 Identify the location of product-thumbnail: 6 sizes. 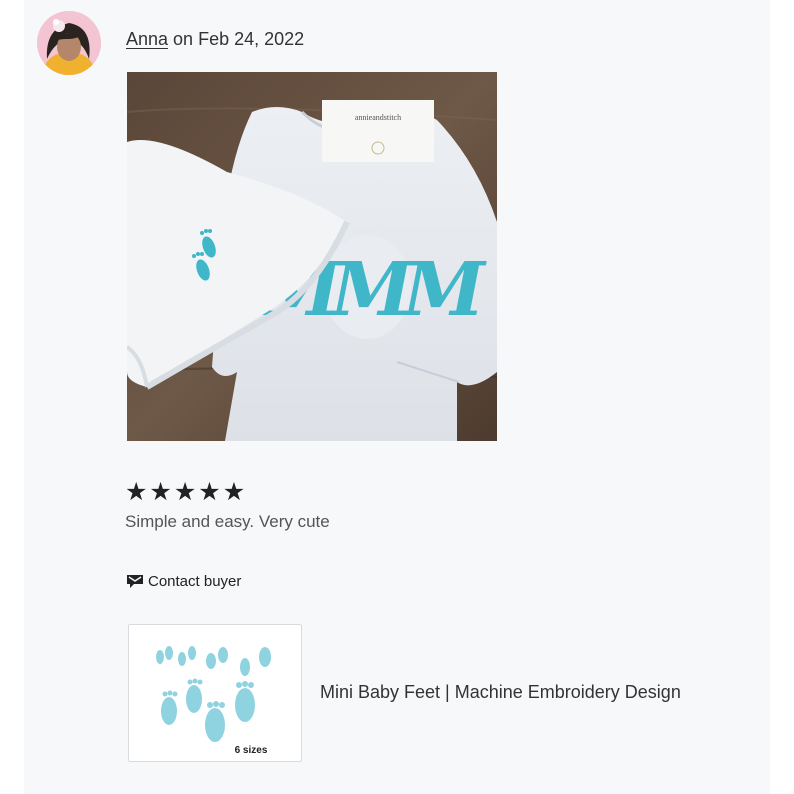
(215, 693).